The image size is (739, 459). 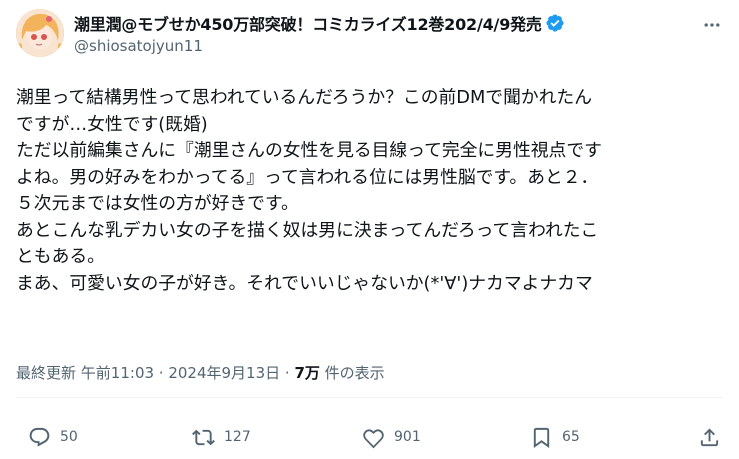 What do you see at coordinates (308, 23) in the screenshot?
I see `author-display-name: 潮里潤@モブせか450万部突破！コミカライズ12巻202/4/9発売` at bounding box center [308, 23].